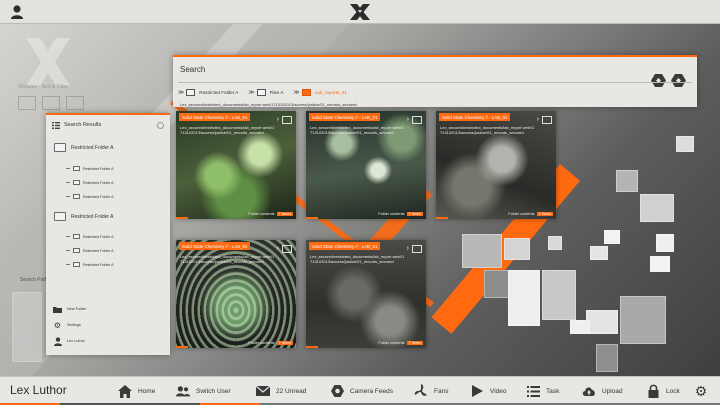  I want to click on faded-label: Modules · Sort & Filter, so click(43, 87).